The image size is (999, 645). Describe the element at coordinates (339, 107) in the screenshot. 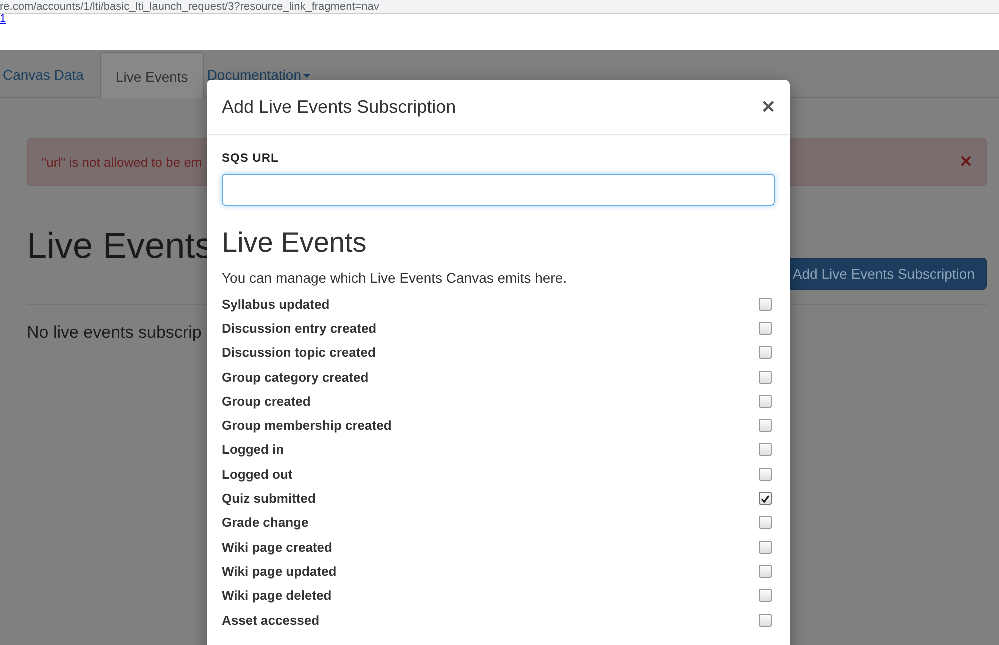

I see `modal-title: Add Live Events Subscription` at that location.